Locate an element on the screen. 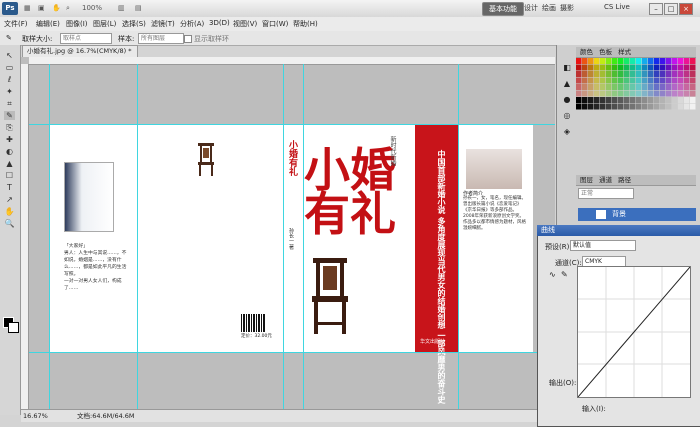 This screenshot has height=427, width=700. channel-icon: ◈ is located at coordinates (567, 132).